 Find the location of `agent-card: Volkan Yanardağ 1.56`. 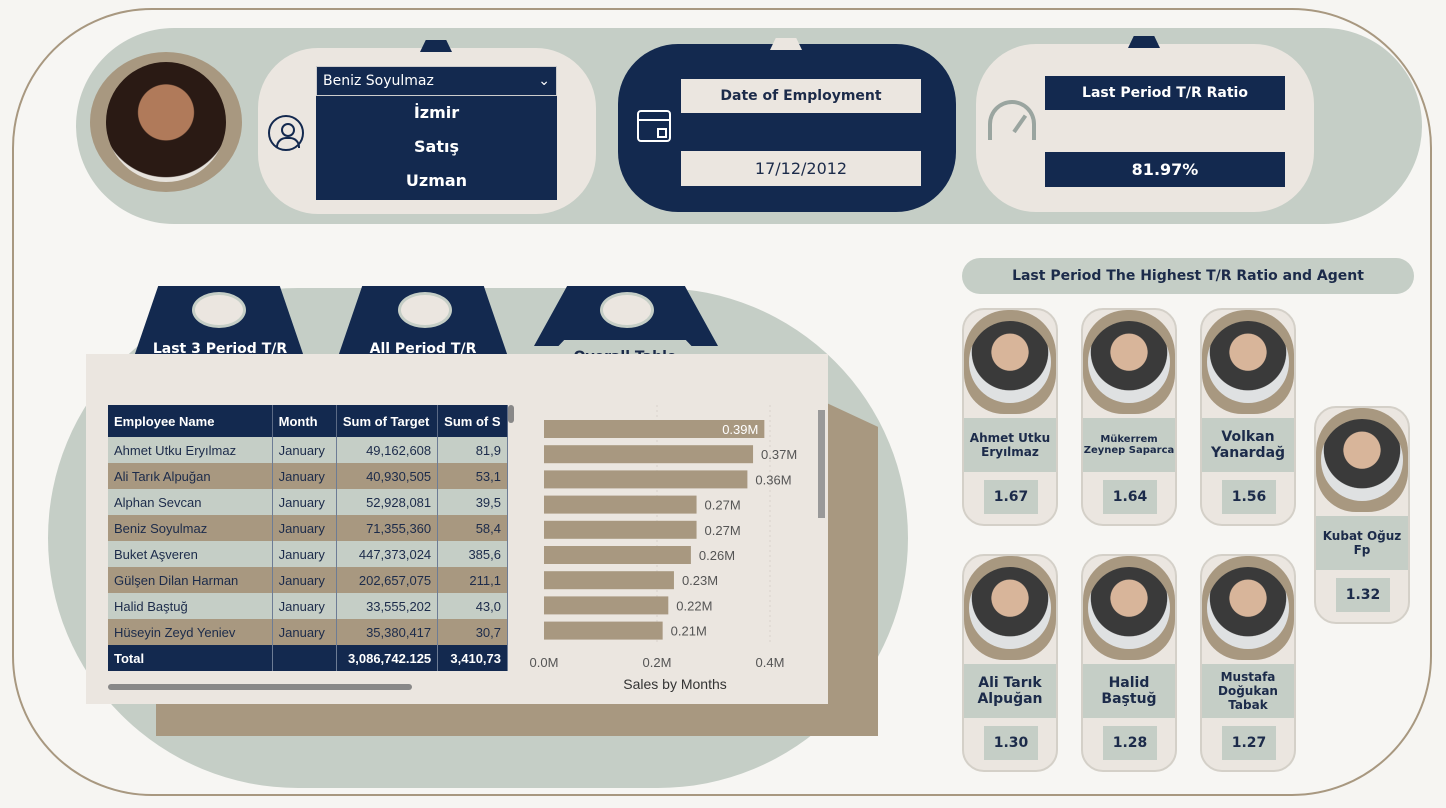

agent-card: Volkan Yanardağ 1.56 is located at coordinates (1248, 417).